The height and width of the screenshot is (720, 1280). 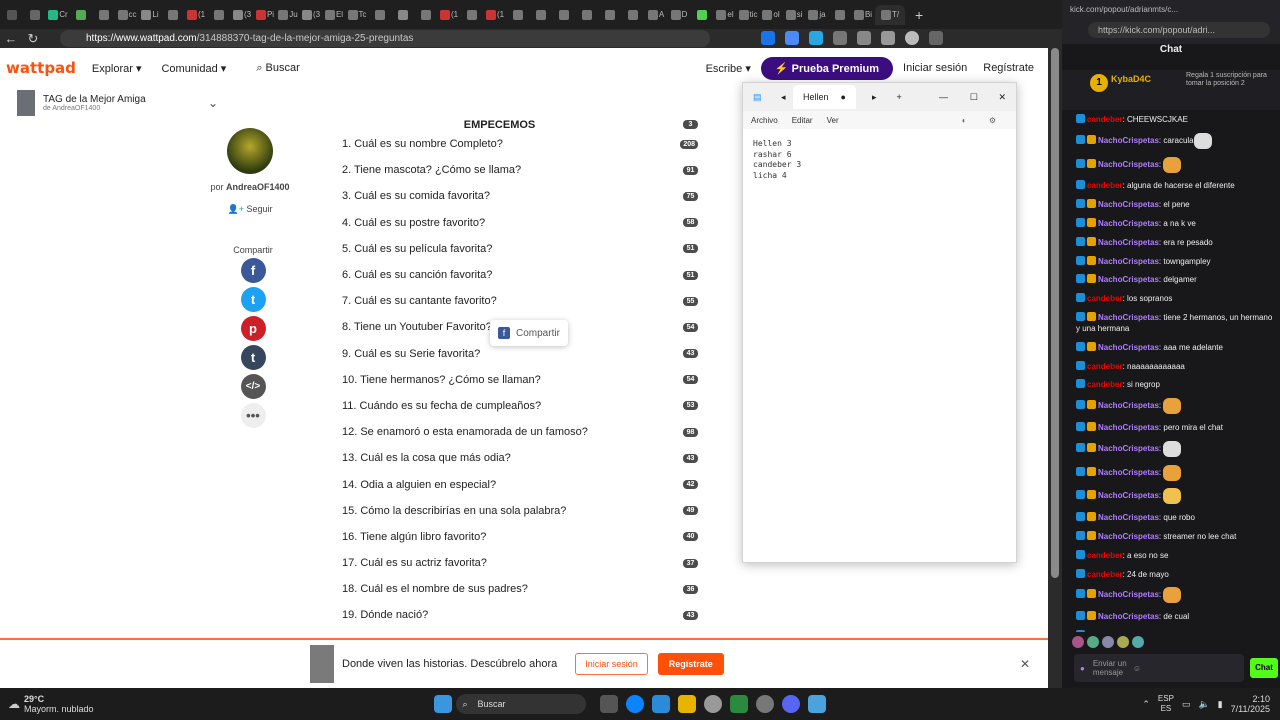 I want to click on facebook-icon: f, so click(x=253, y=270).